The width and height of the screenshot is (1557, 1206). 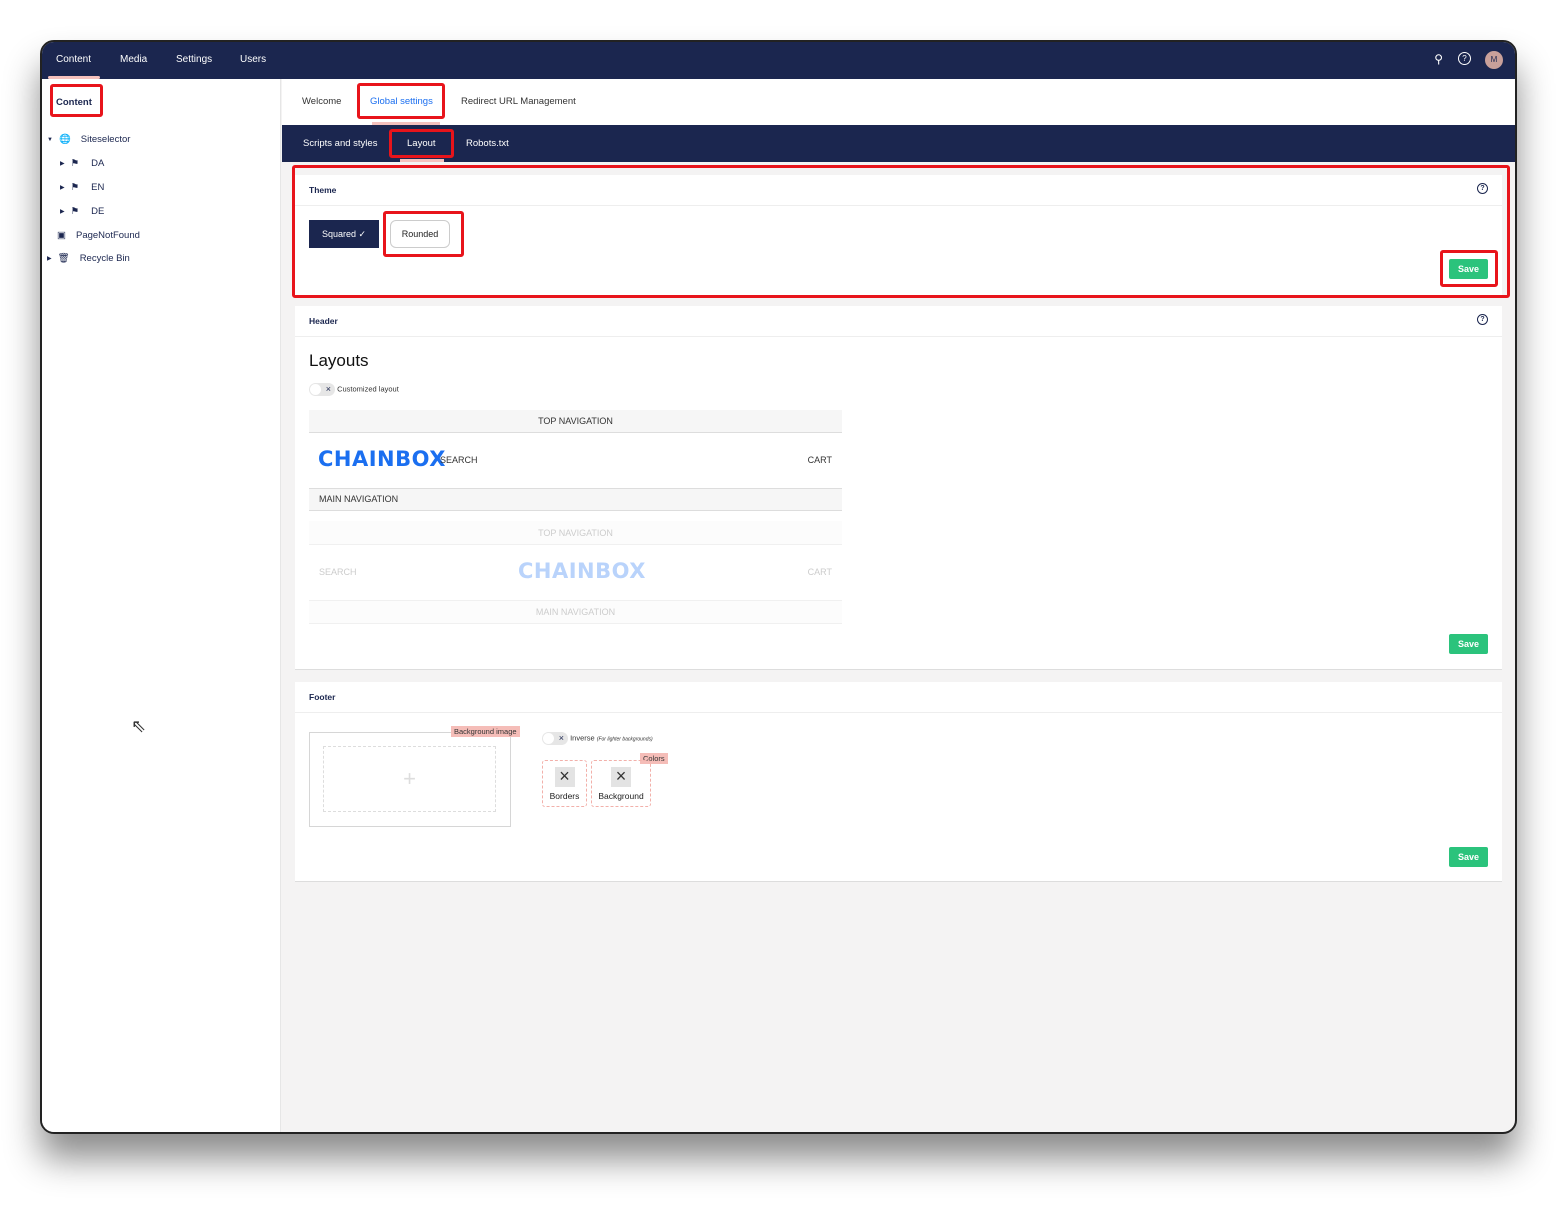 What do you see at coordinates (582, 571) in the screenshot?
I see `layout2-logo: CHAINBOX` at bounding box center [582, 571].